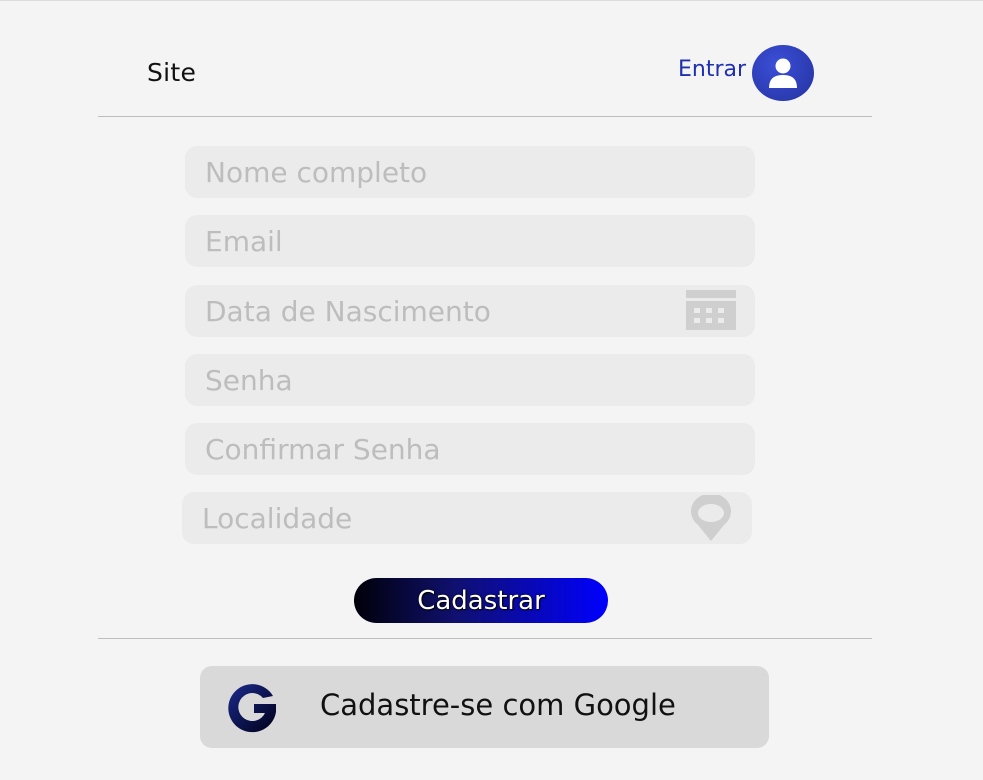 This screenshot has width=983, height=780. What do you see at coordinates (172, 72) in the screenshot?
I see `site-title: Site` at bounding box center [172, 72].